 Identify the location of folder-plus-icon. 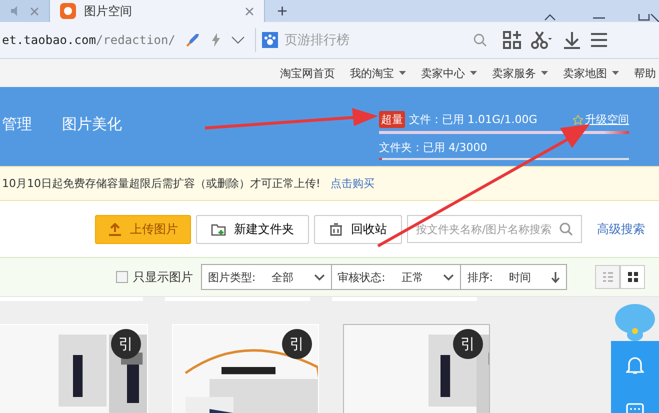
(218, 229).